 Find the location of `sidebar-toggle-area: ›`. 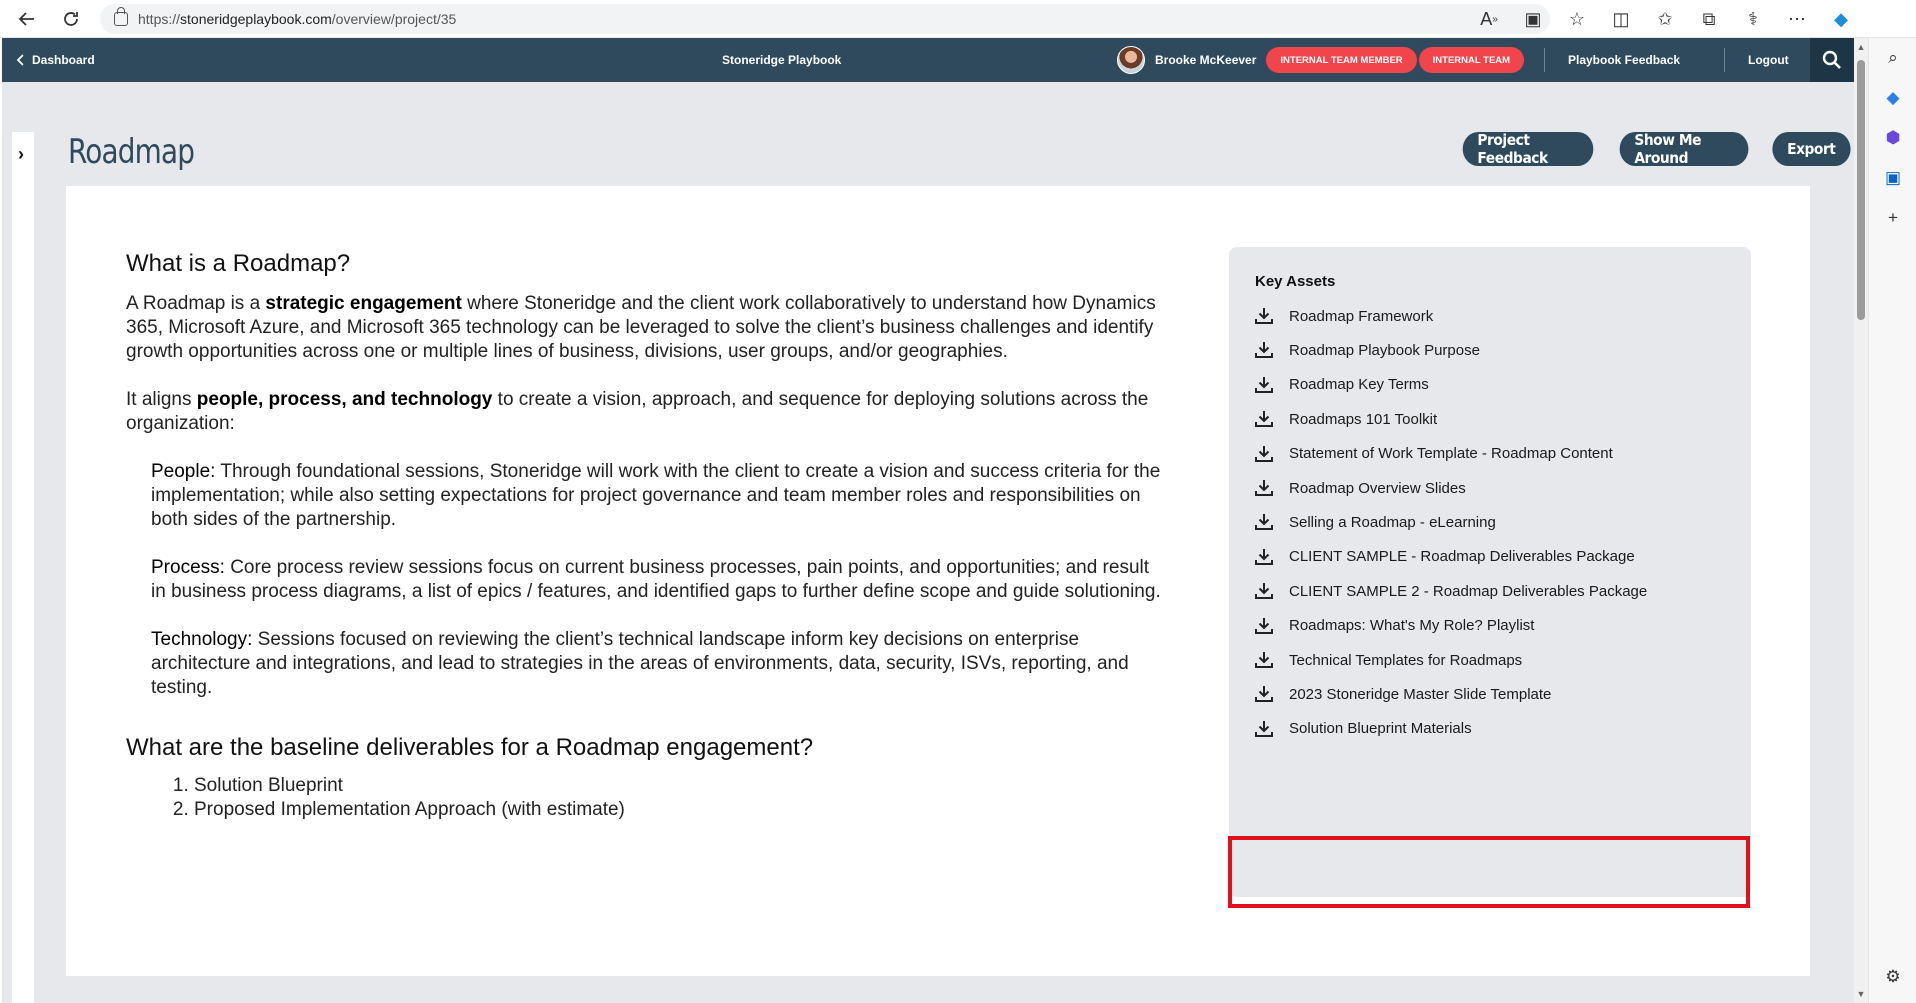

sidebar-toggle-area: › is located at coordinates (18, 542).